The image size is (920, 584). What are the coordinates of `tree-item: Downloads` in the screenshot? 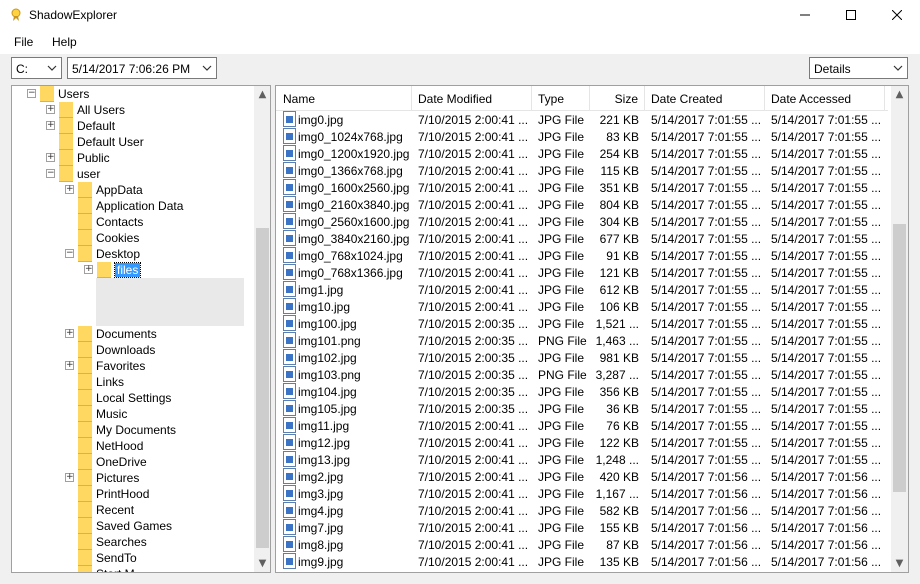 It's located at (133, 350).